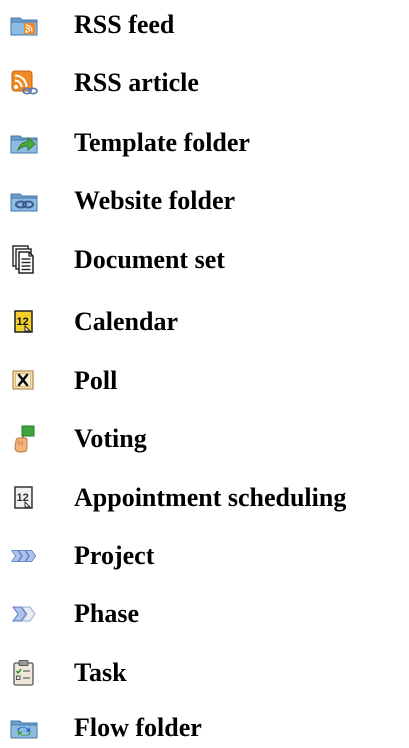  Describe the element at coordinates (155, 200) in the screenshot. I see `legend-item-label: Website folder` at that location.